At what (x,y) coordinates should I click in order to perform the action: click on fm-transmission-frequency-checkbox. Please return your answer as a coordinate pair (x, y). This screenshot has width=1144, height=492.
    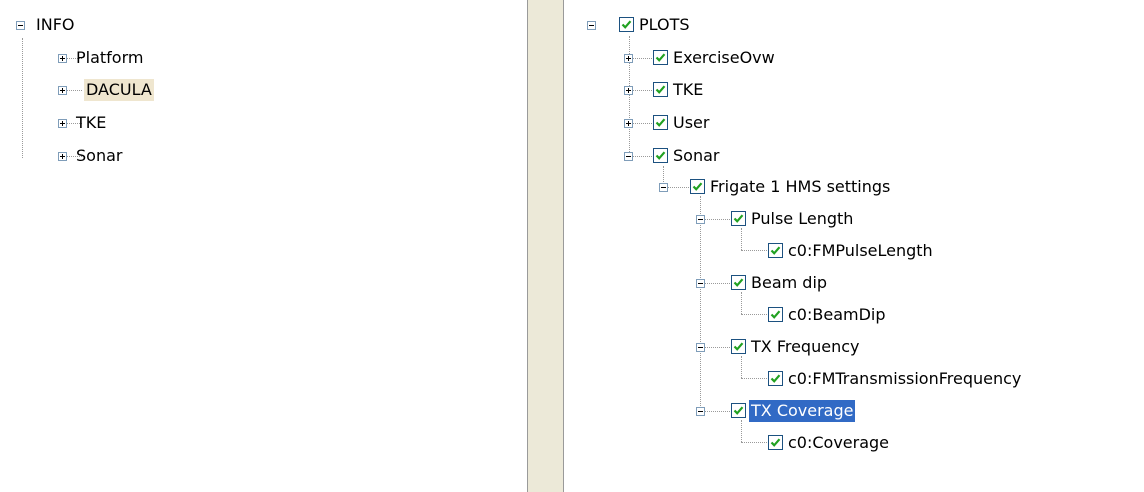
    Looking at the image, I should click on (775, 378).